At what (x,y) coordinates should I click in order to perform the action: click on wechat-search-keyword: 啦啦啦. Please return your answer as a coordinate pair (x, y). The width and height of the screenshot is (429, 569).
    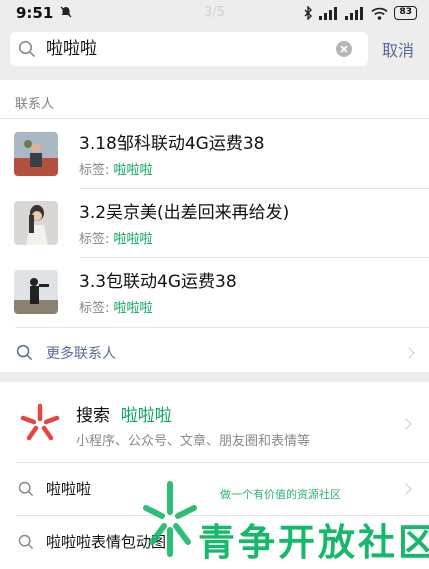
    Looking at the image, I should click on (146, 416).